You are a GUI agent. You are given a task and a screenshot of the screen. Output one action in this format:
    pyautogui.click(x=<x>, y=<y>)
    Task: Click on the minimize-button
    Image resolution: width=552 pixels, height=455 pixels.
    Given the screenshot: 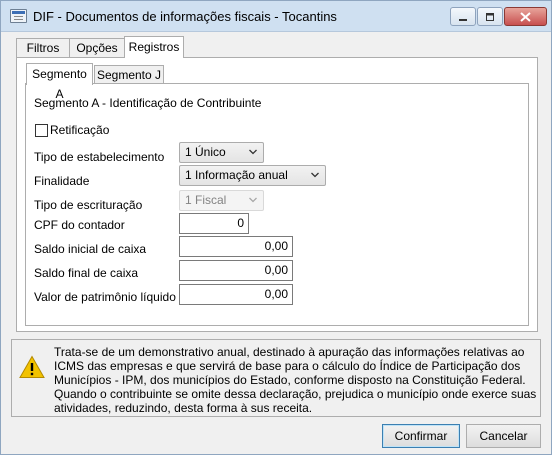 What is the action you would take?
    pyautogui.click(x=463, y=16)
    